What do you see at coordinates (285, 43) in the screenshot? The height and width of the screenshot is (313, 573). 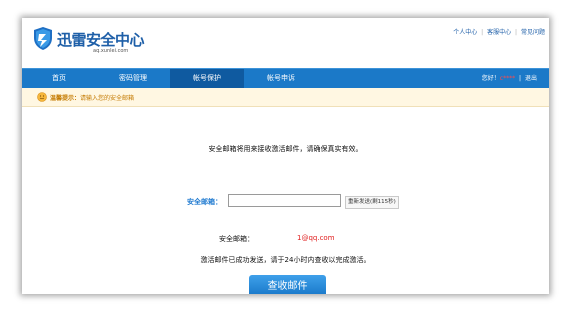 I see `page-header: 迅雷安全中心 aq.xunlei.com 个人中心 | 客服中心 | 常见问题` at bounding box center [285, 43].